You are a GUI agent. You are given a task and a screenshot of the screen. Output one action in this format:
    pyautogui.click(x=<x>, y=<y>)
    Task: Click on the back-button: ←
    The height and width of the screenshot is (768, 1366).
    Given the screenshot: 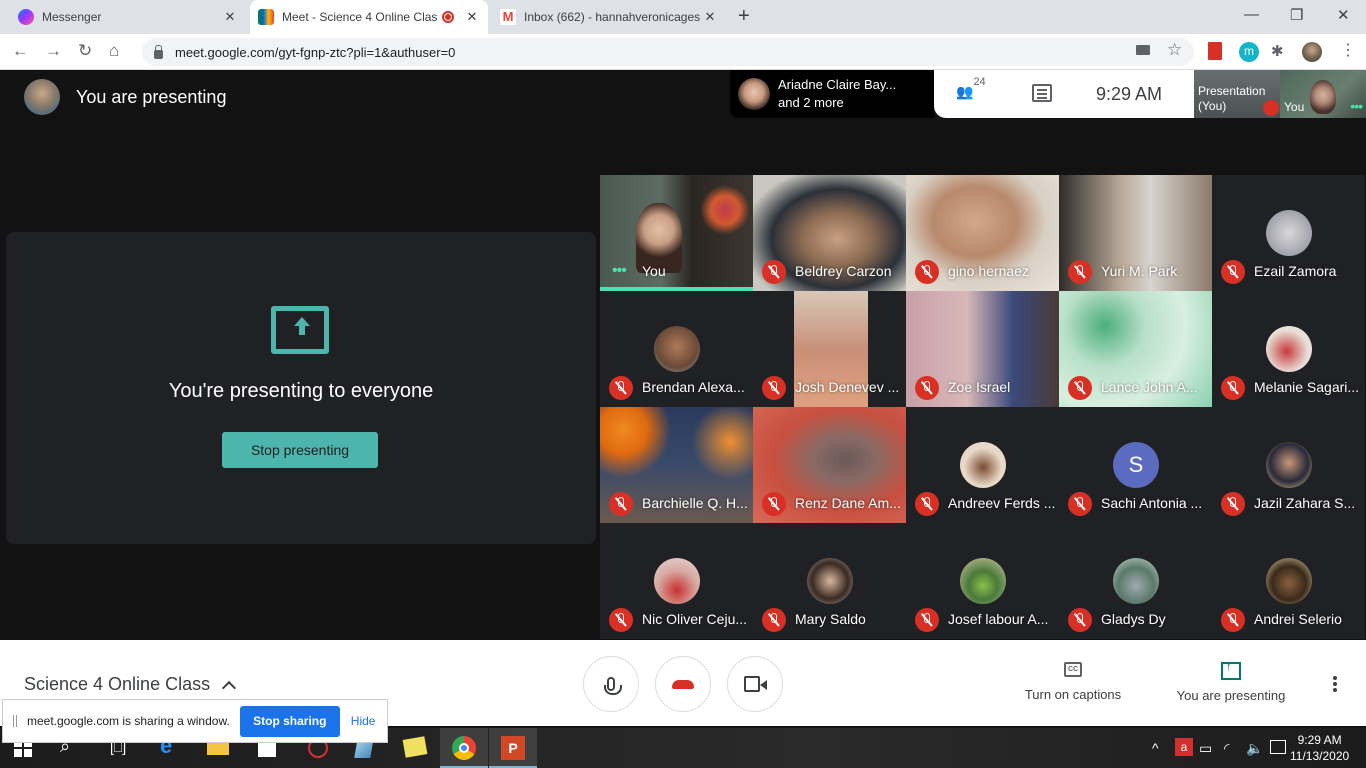 What is the action you would take?
    pyautogui.click(x=20, y=51)
    